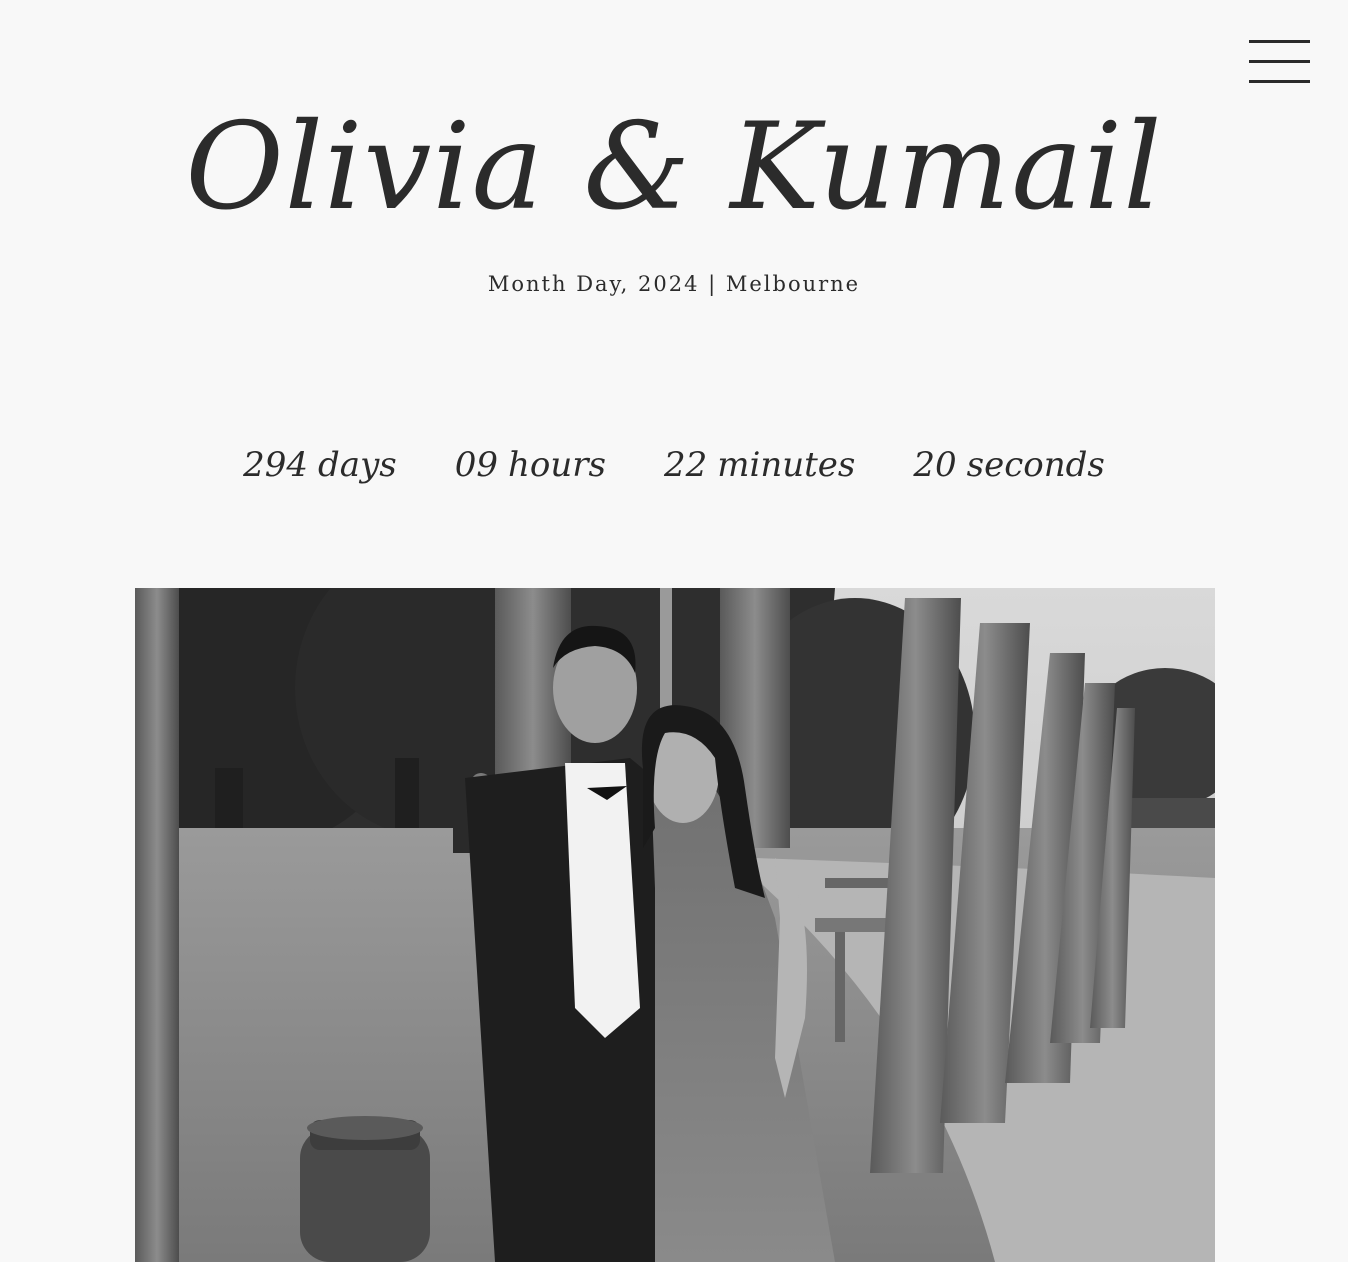  What do you see at coordinates (557, 465) in the screenshot?
I see `countdown-hours-unit: hours` at bounding box center [557, 465].